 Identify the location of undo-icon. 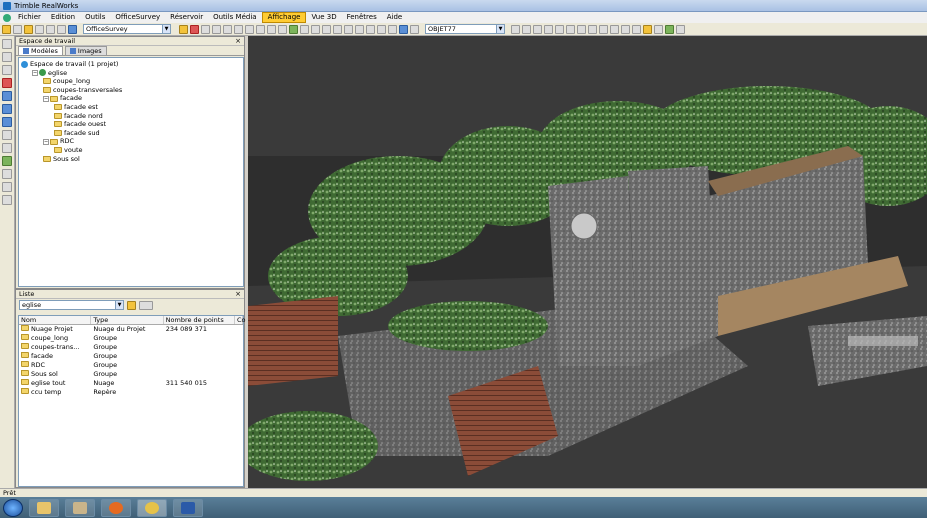
(72, 29).